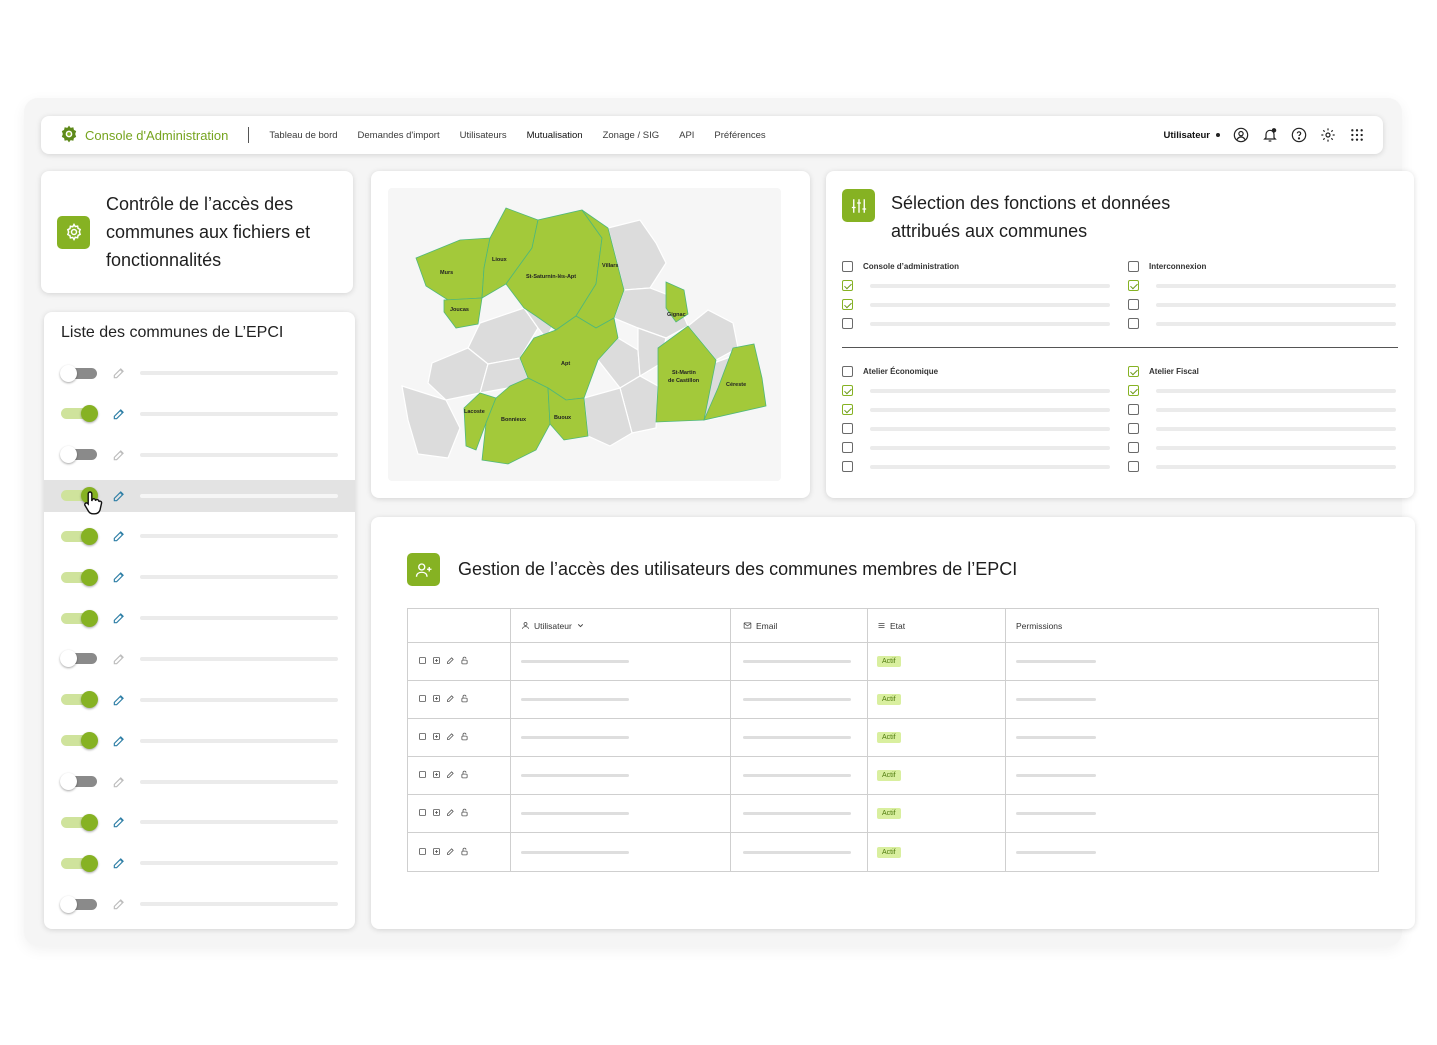  I want to click on apps-grid-icon, so click(1356, 135).